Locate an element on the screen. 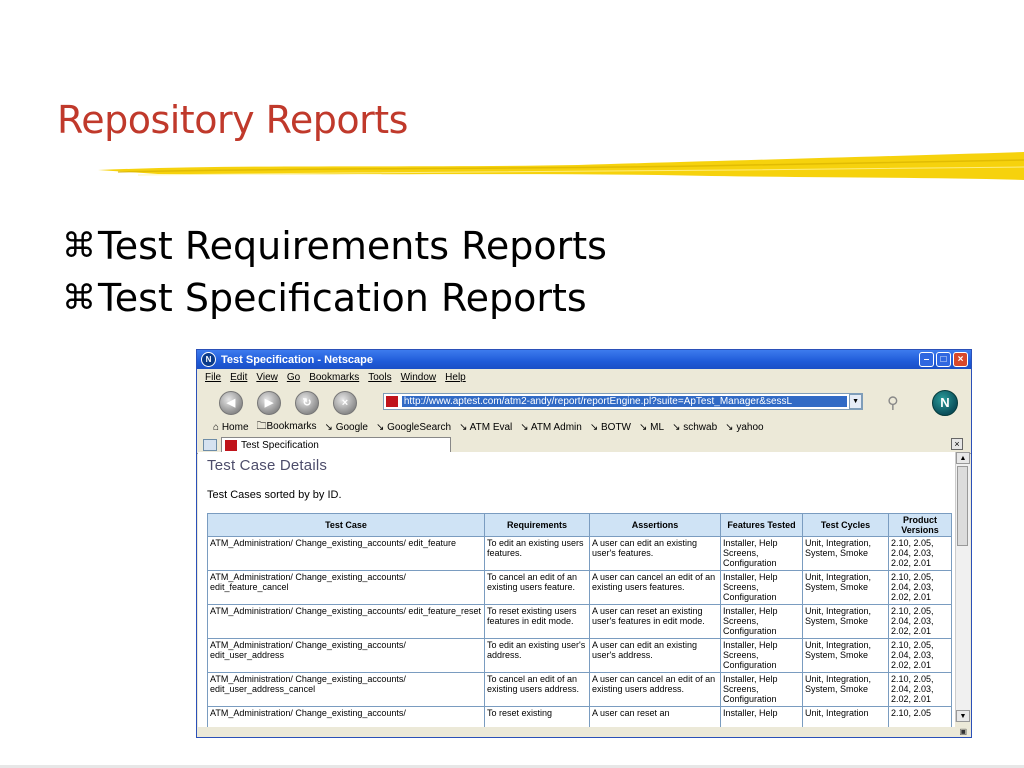 The image size is (1024, 768). menu-view: View is located at coordinates (267, 377).